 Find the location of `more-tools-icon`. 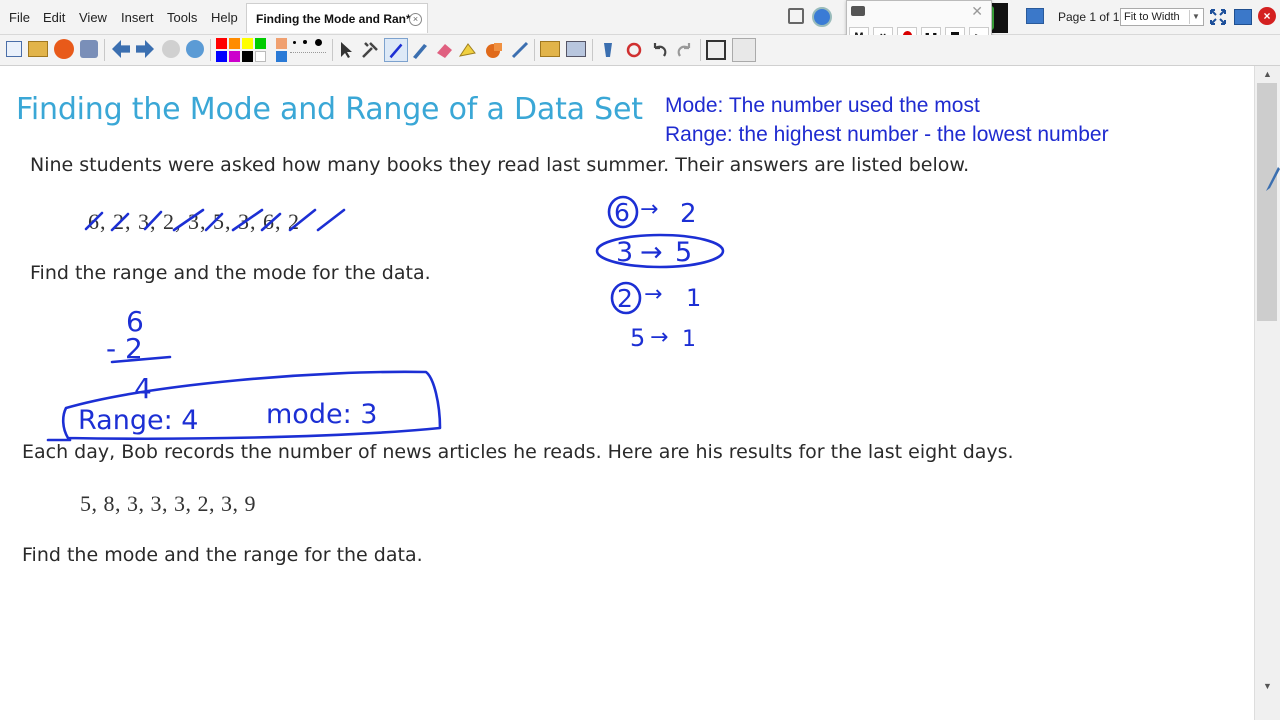

more-tools-icon is located at coordinates (744, 50).